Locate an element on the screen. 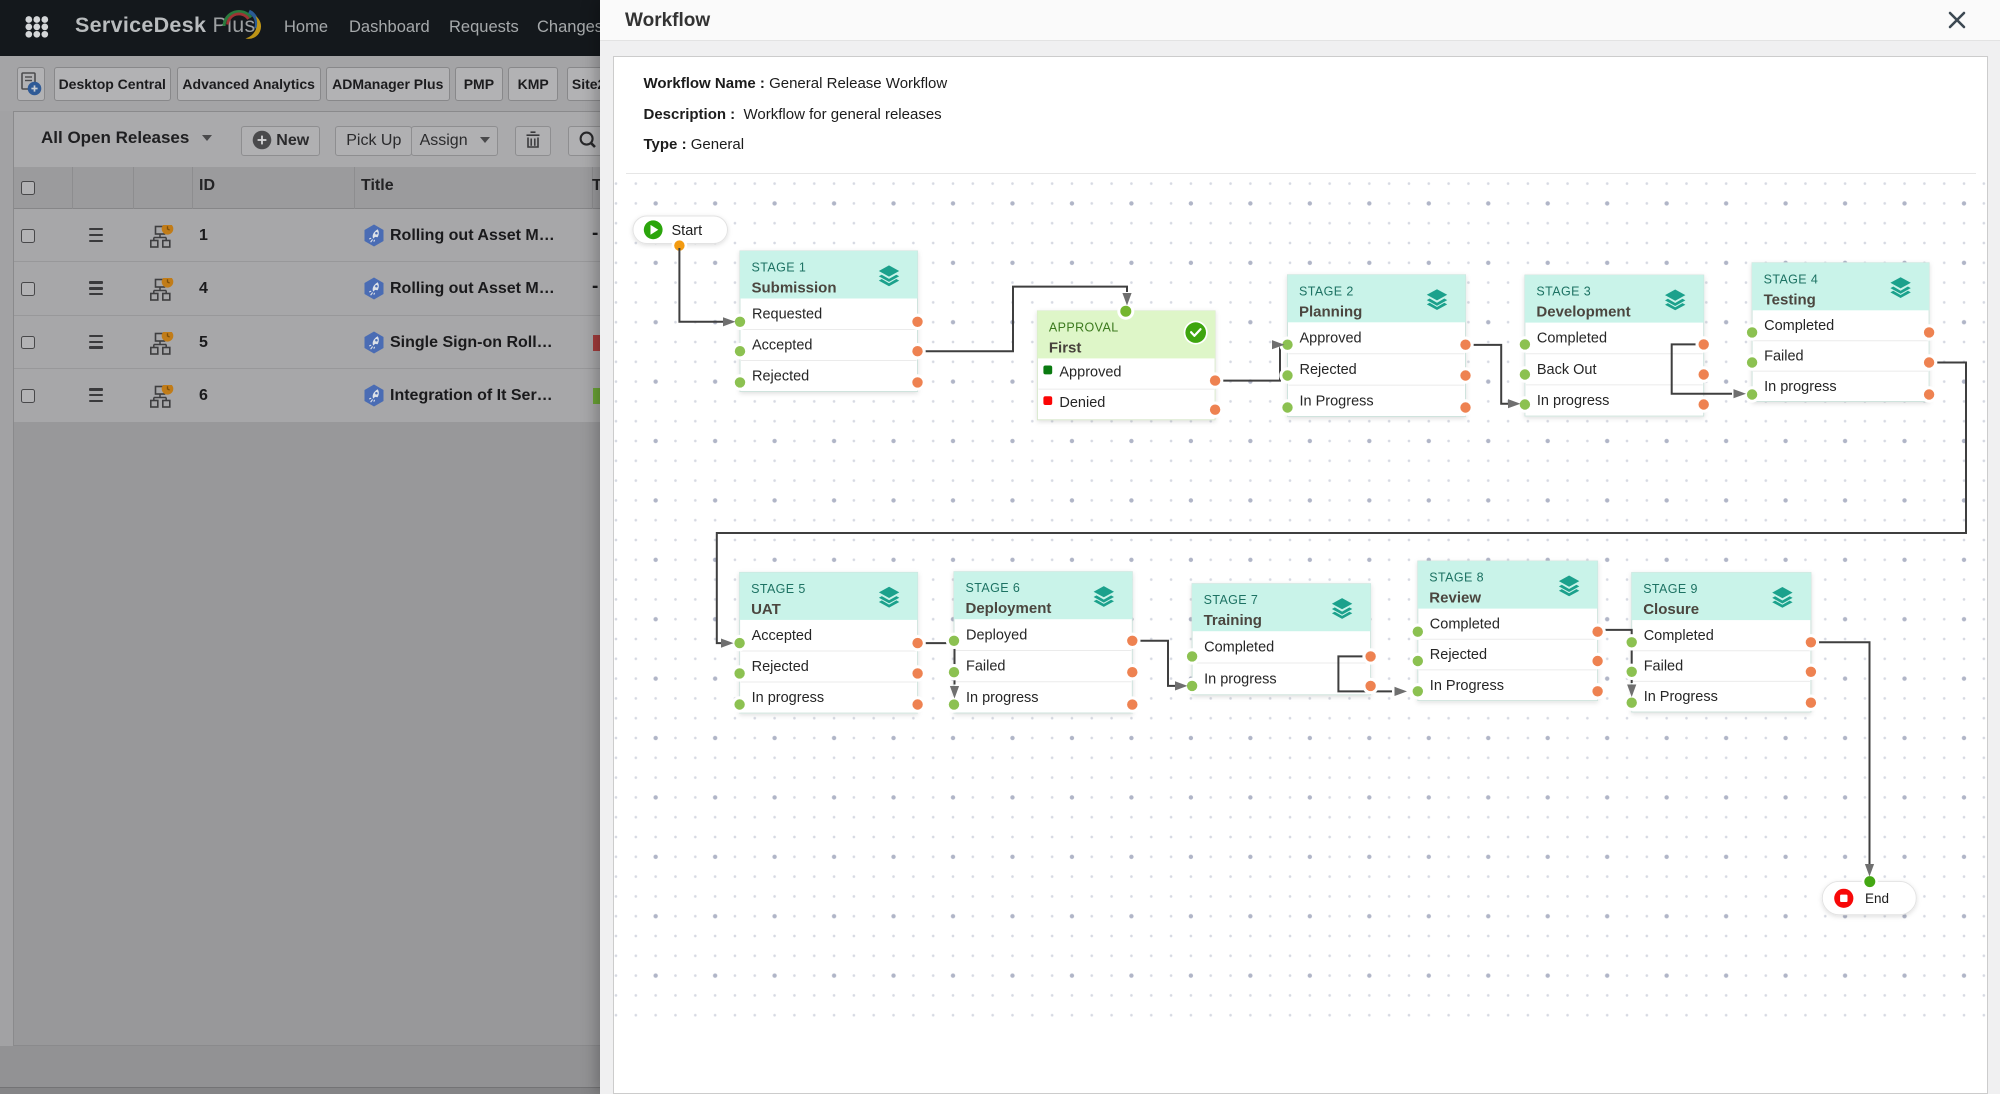  svg-text: STAGE 9 is located at coordinates (1670, 589).